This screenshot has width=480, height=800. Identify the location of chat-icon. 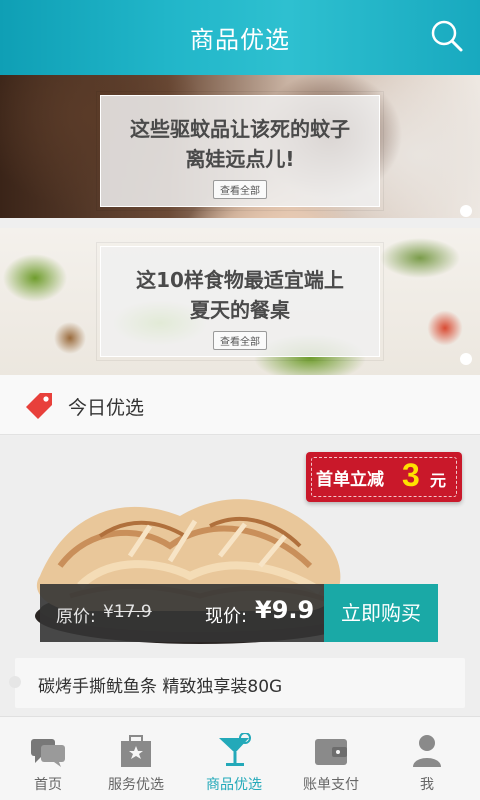
(48, 753).